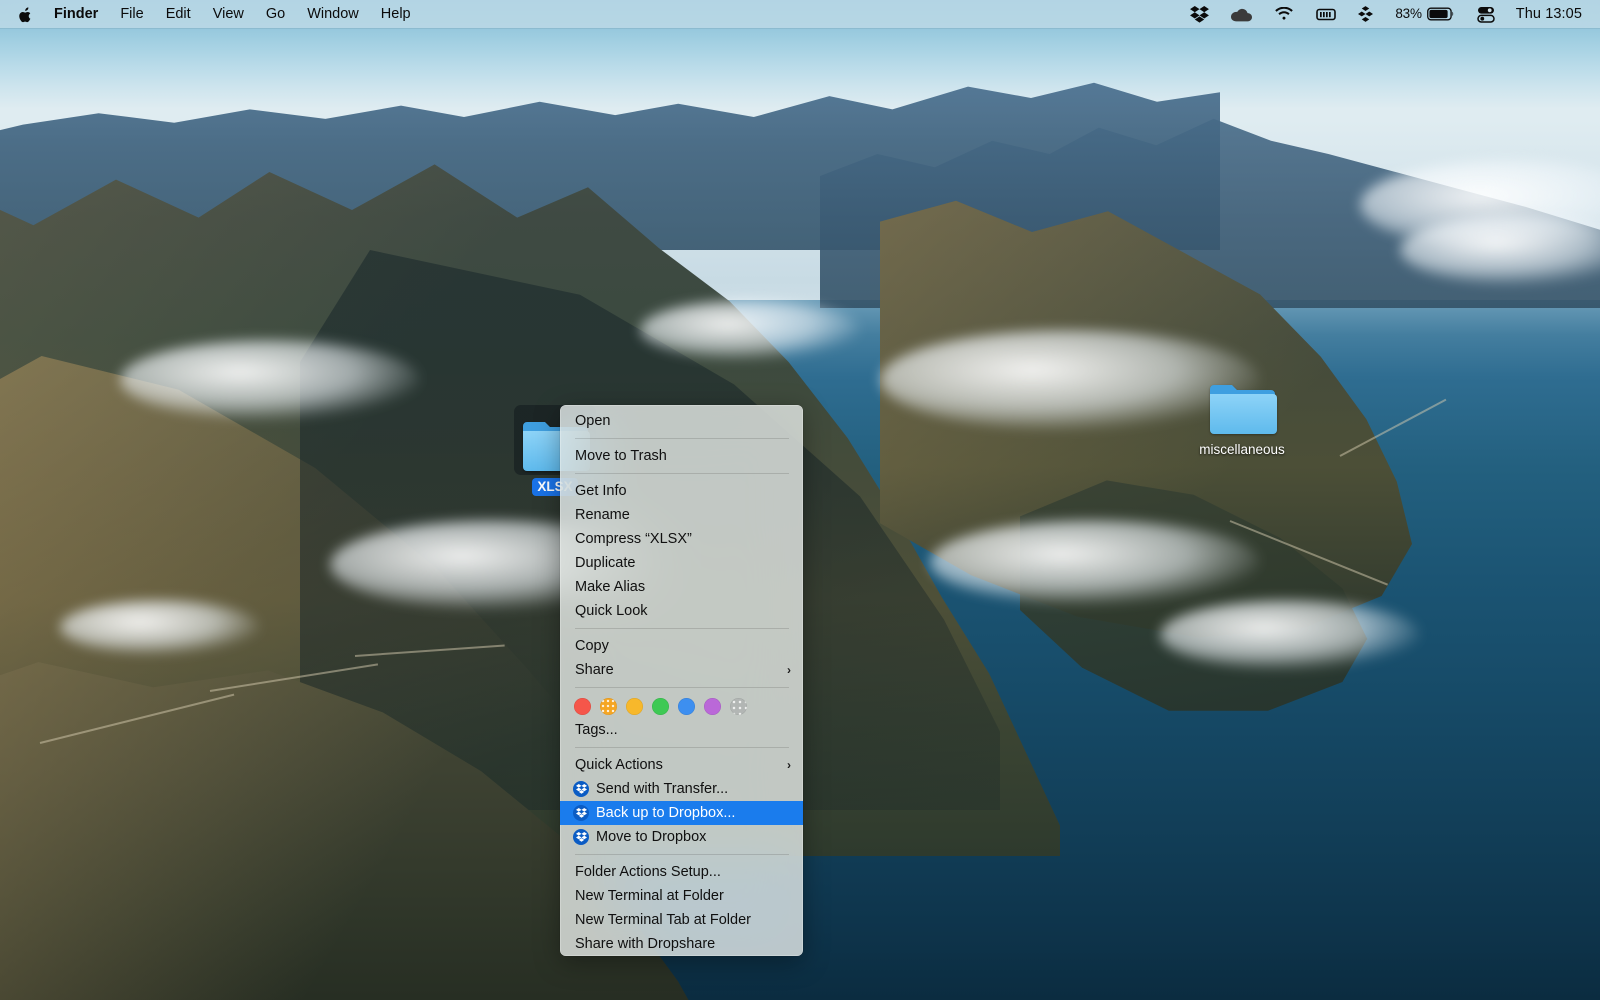 Image resolution: width=1600 pixels, height=1000 pixels. What do you see at coordinates (634, 706) in the screenshot?
I see `tag-yellow-dot` at bounding box center [634, 706].